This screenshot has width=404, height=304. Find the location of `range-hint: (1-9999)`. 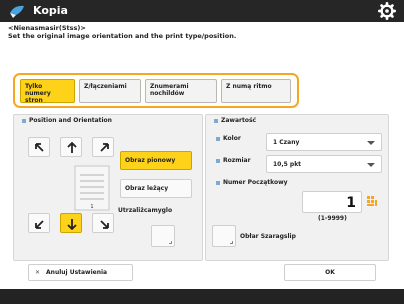

range-hint: (1-9999) is located at coordinates (332, 218).